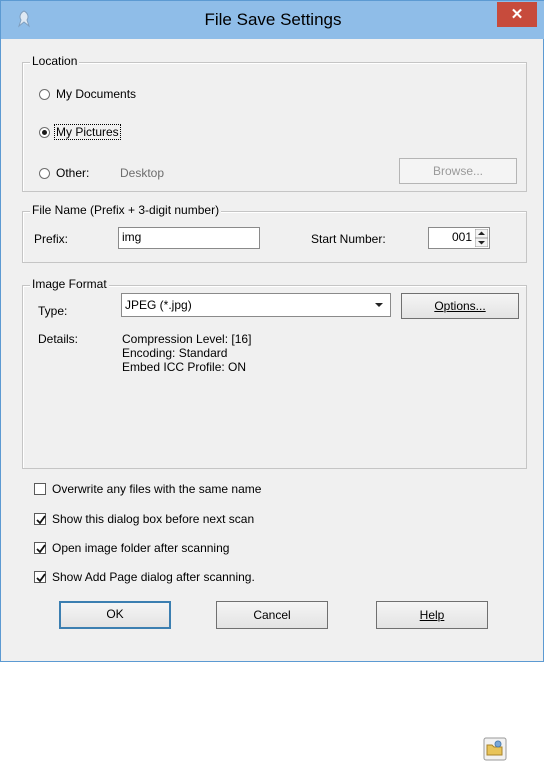  What do you see at coordinates (175, 353) in the screenshot?
I see `details-encoding: Encoding: Standard` at bounding box center [175, 353].